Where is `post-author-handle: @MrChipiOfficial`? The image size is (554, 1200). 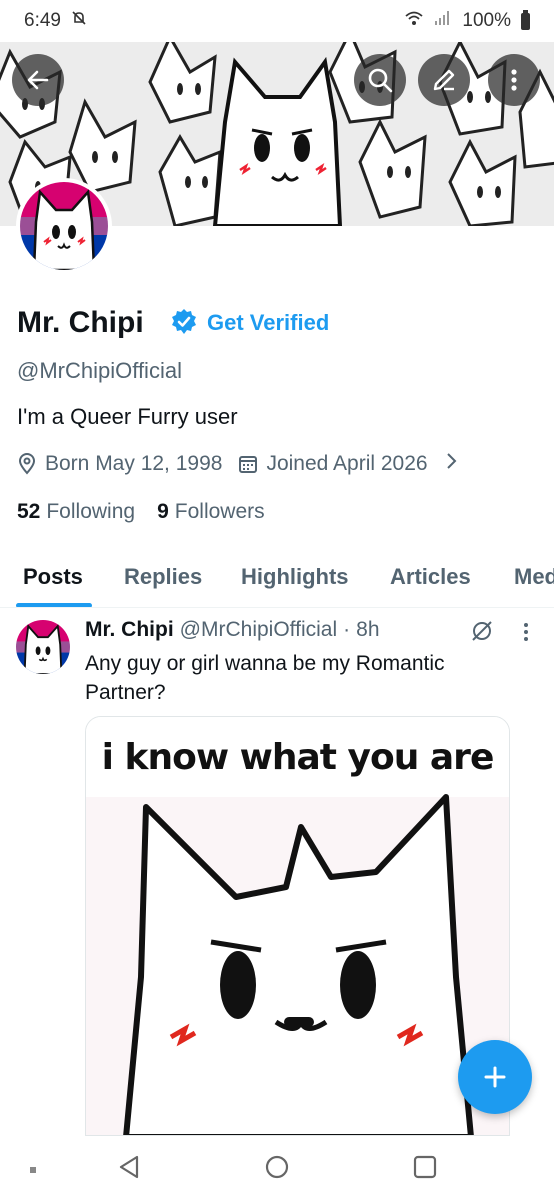
post-author-handle: @MrChipiOfficial is located at coordinates (258, 630).